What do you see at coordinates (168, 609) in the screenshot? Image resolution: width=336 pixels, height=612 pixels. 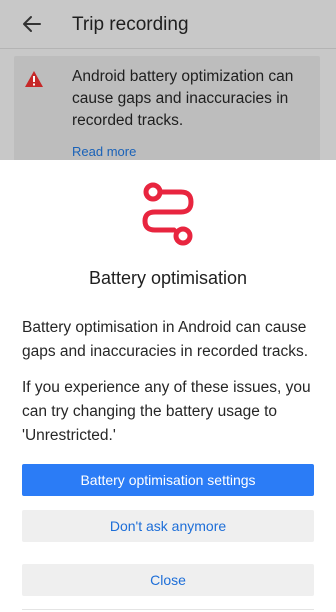 I see `divider` at bounding box center [168, 609].